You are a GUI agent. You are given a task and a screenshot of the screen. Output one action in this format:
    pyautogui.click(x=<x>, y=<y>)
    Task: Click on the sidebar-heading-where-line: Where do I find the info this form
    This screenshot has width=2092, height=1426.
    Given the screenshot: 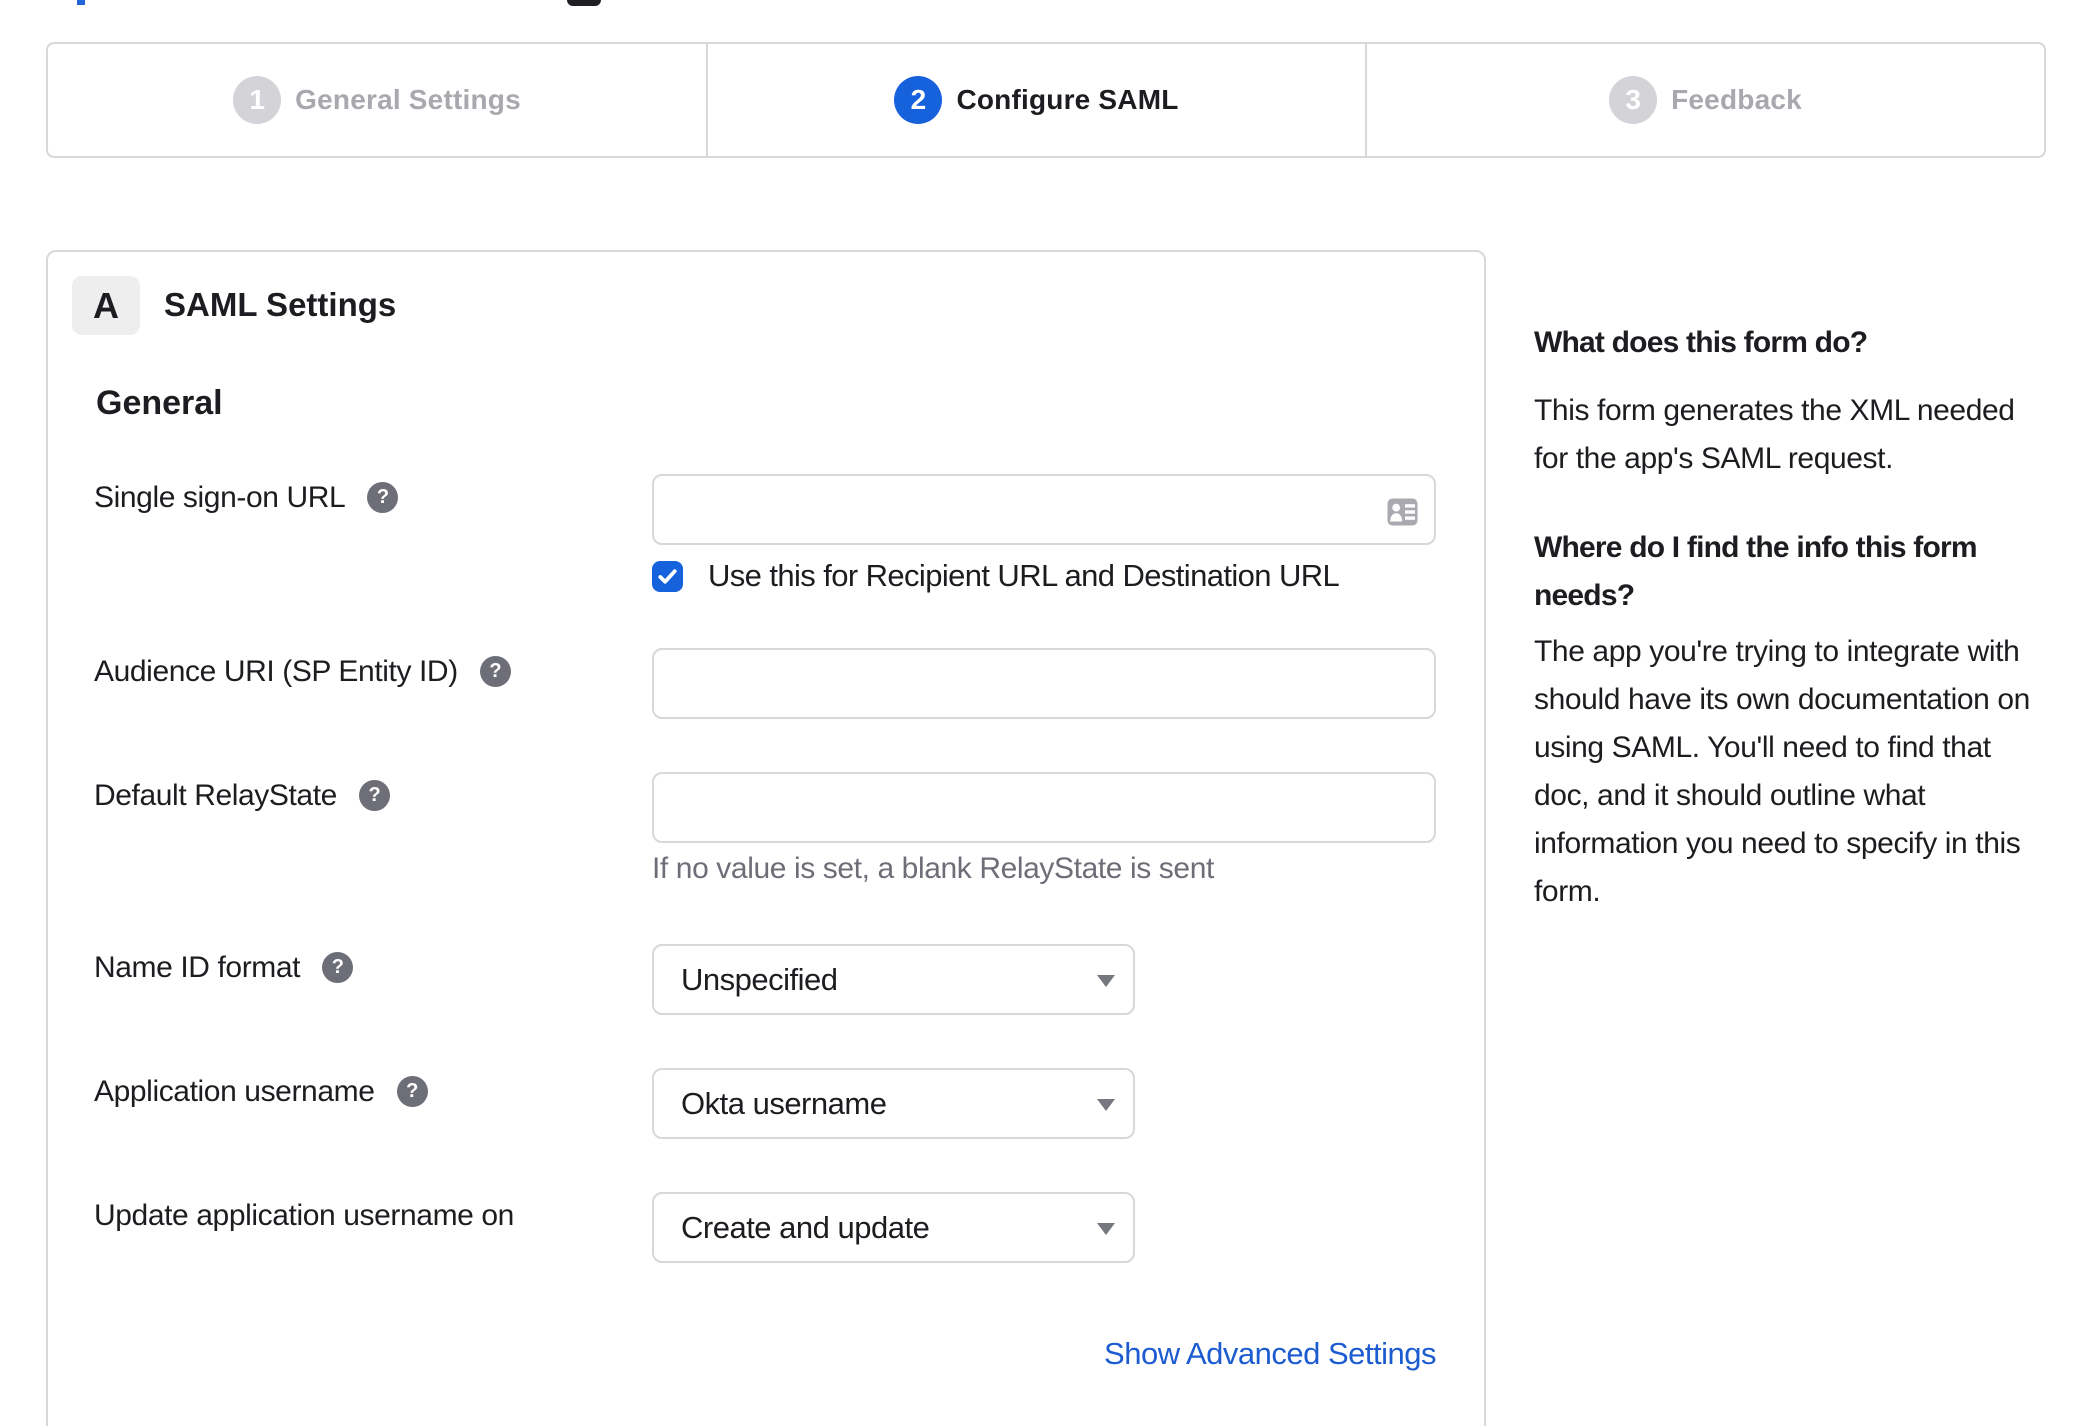 What is the action you would take?
    pyautogui.click(x=1756, y=547)
    